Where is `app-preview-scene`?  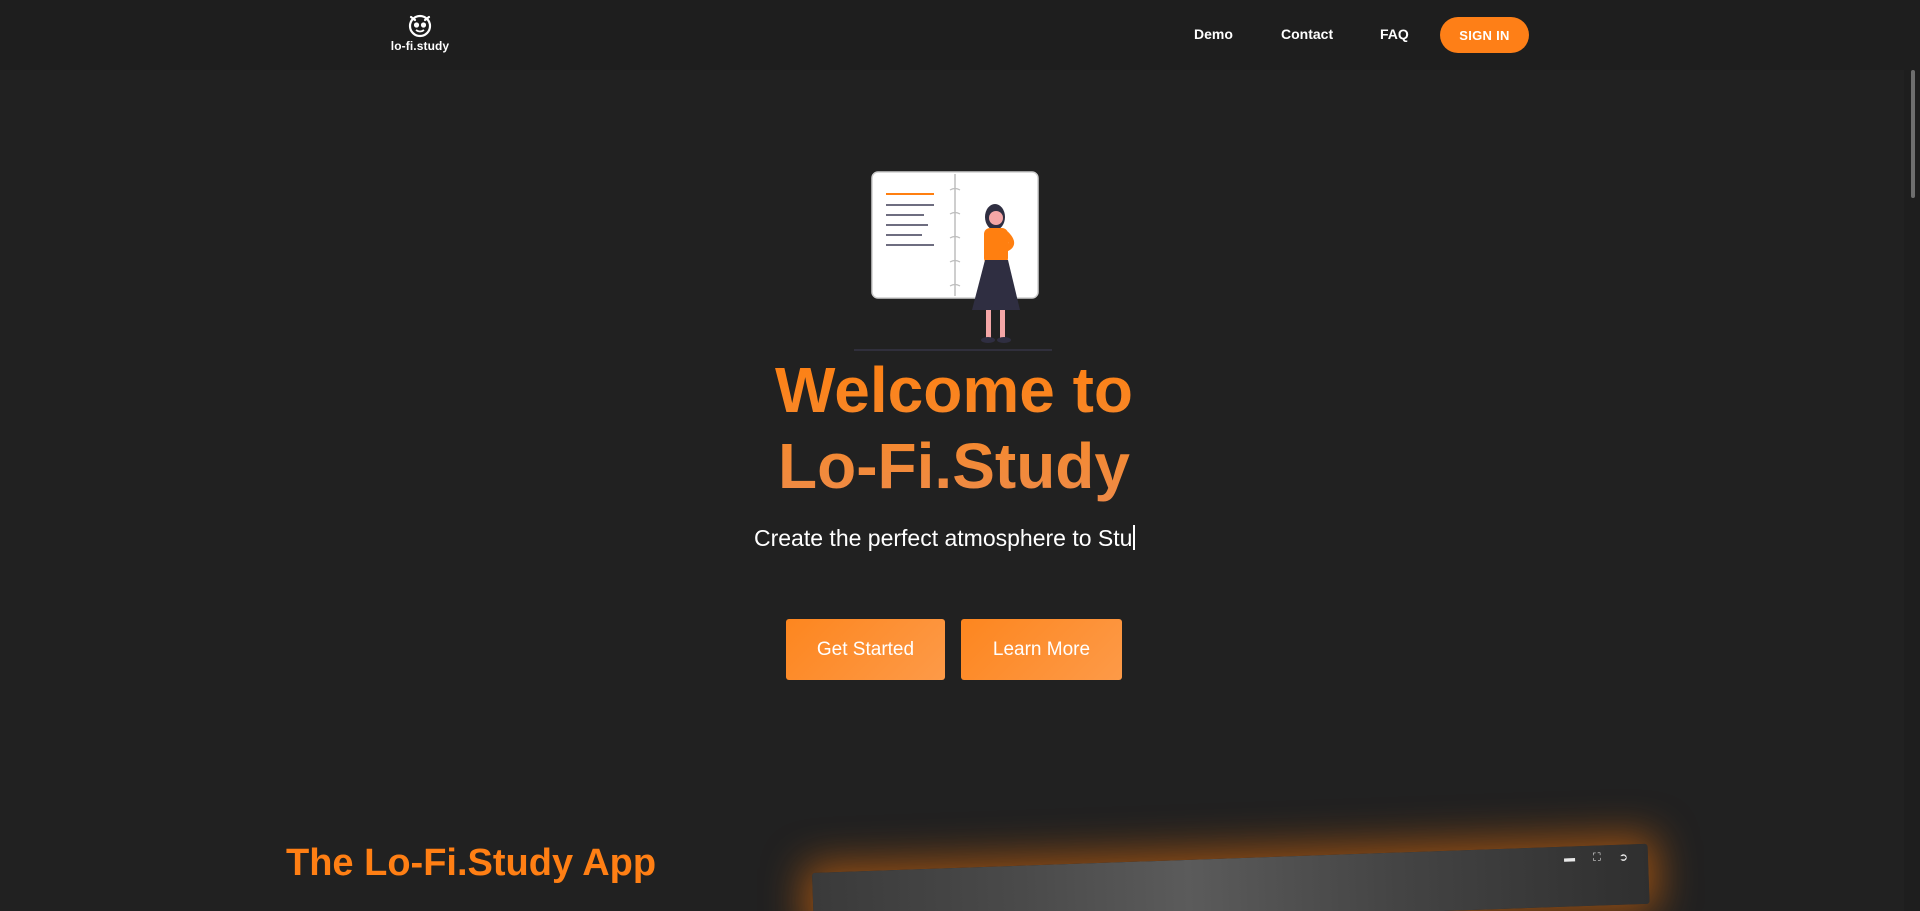 app-preview-scene is located at coordinates (1231, 877).